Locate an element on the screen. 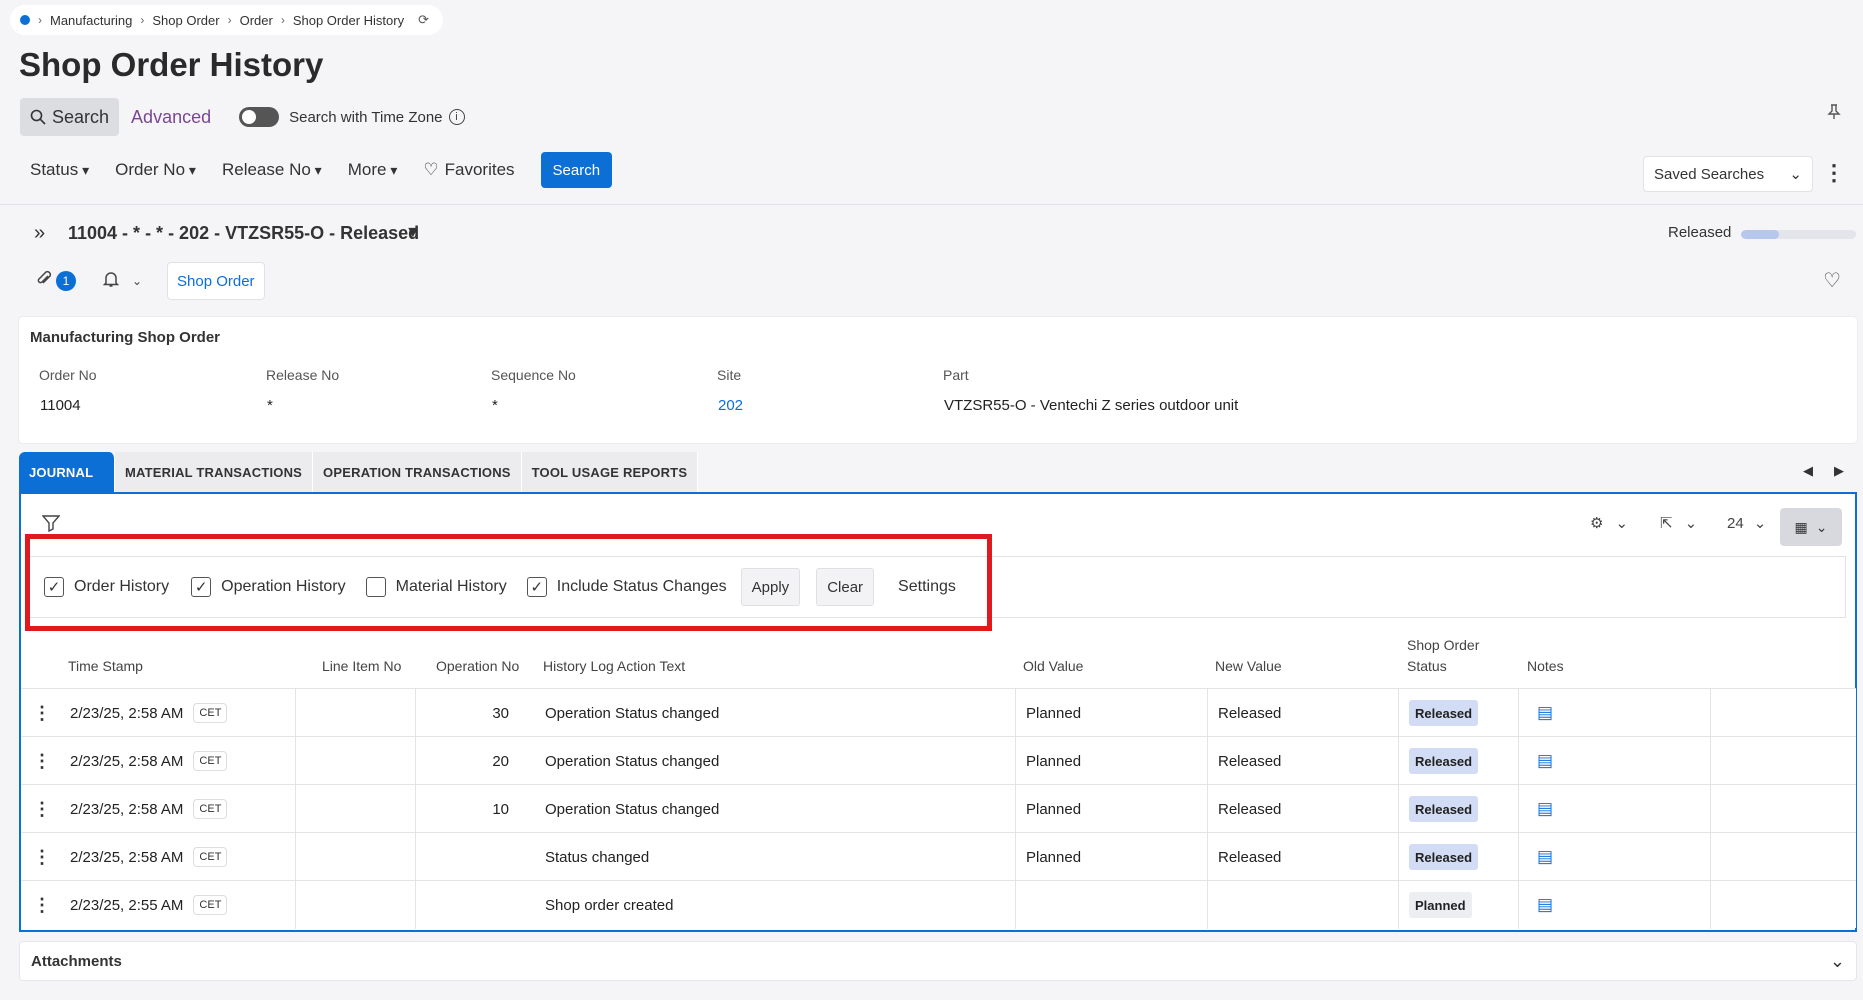  search-mode-button: Search is located at coordinates (70, 117).